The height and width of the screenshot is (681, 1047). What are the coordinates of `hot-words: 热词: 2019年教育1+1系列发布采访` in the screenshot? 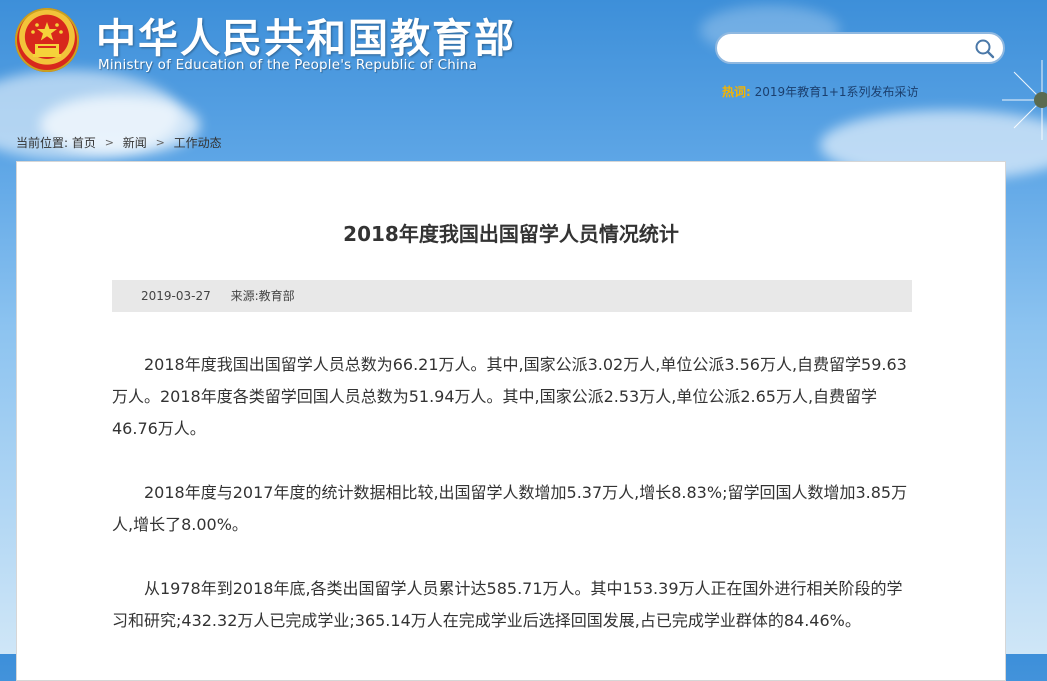 It's located at (820, 91).